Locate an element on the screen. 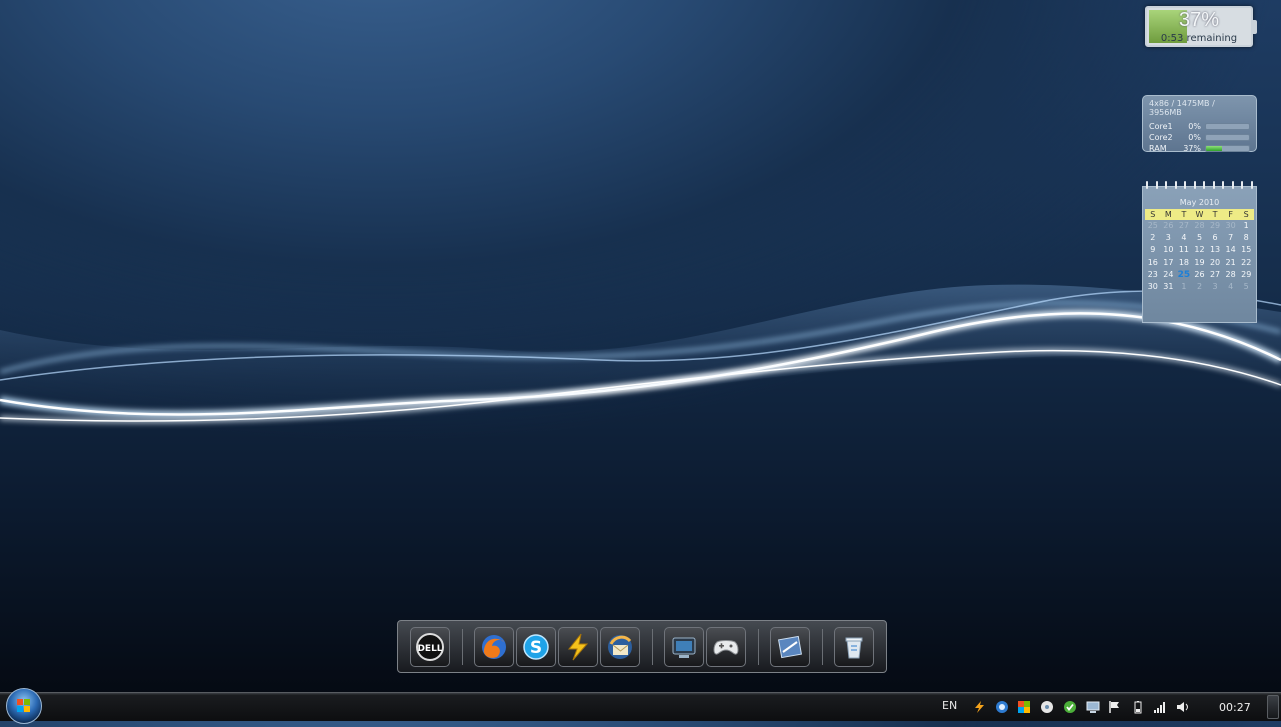  calendar-day-cell: 6 is located at coordinates (1215, 238).